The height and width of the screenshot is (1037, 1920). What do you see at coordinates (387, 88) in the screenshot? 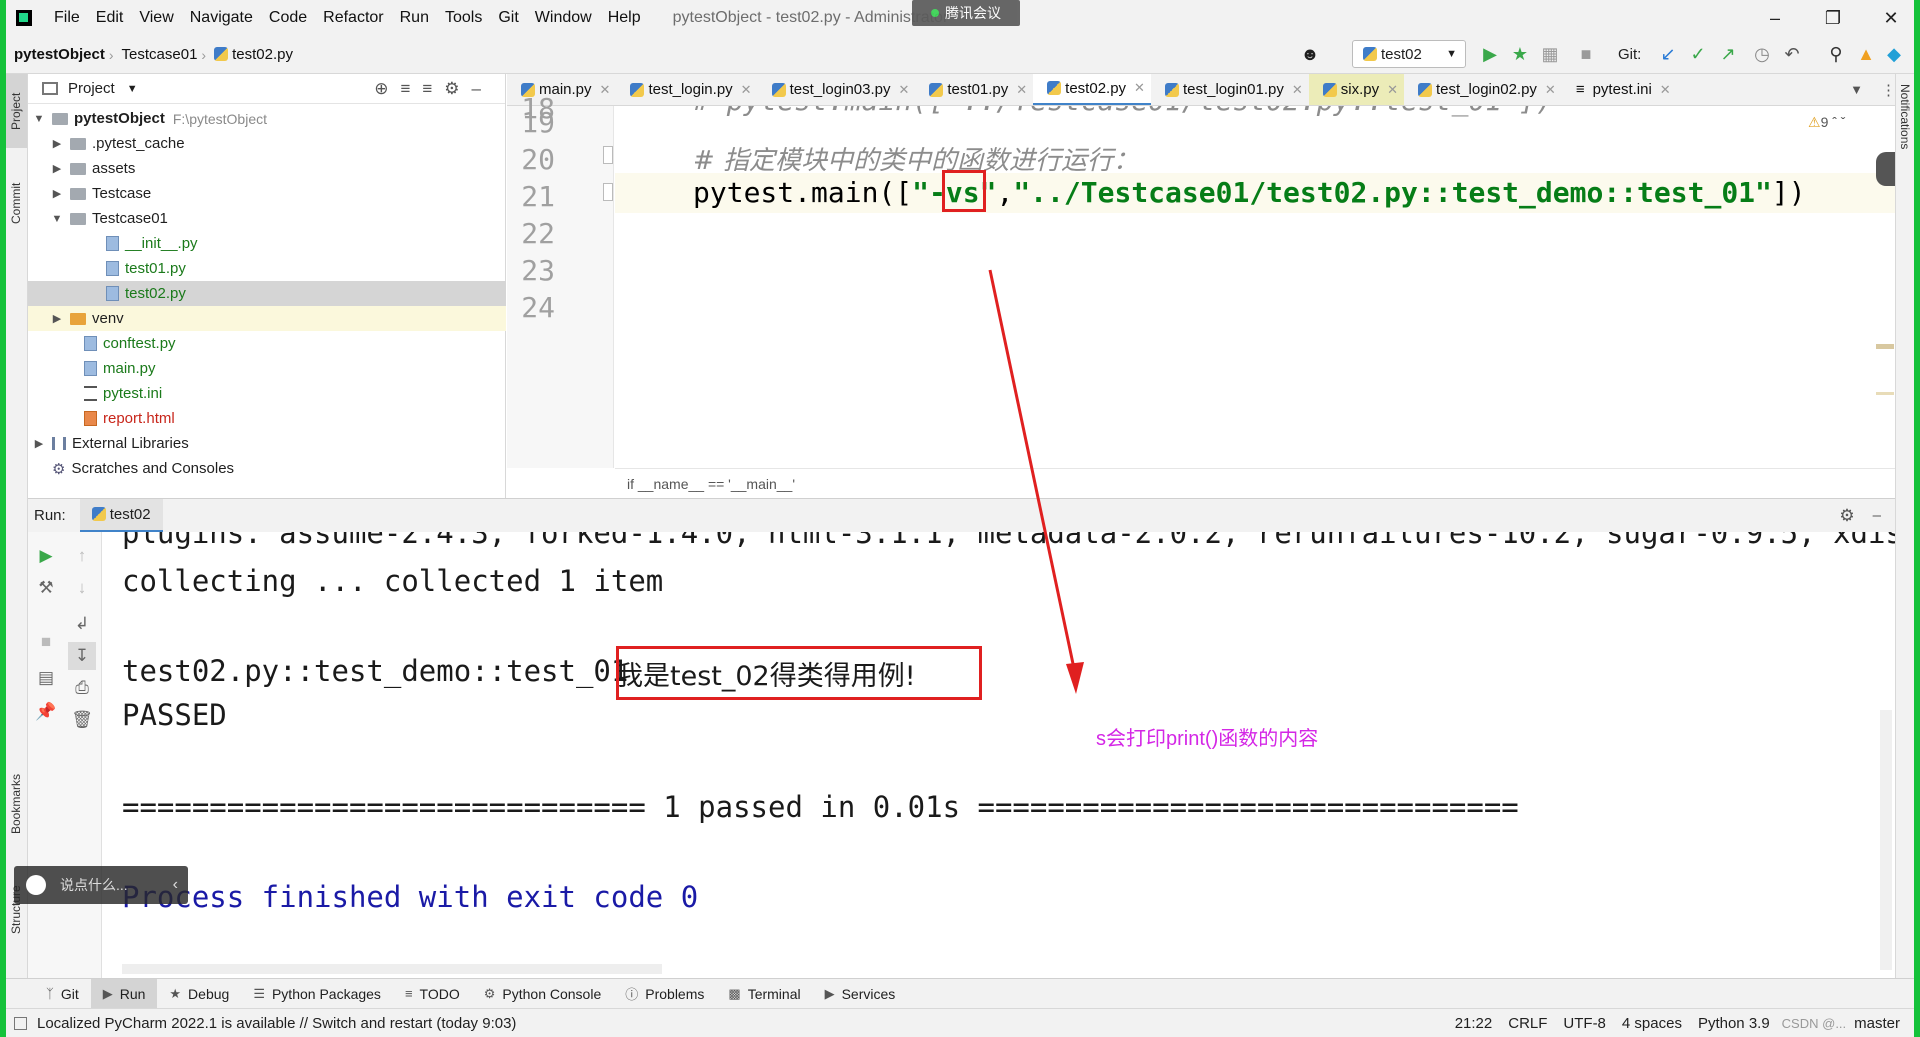
I see `locate-icon: ⊕` at bounding box center [387, 88].